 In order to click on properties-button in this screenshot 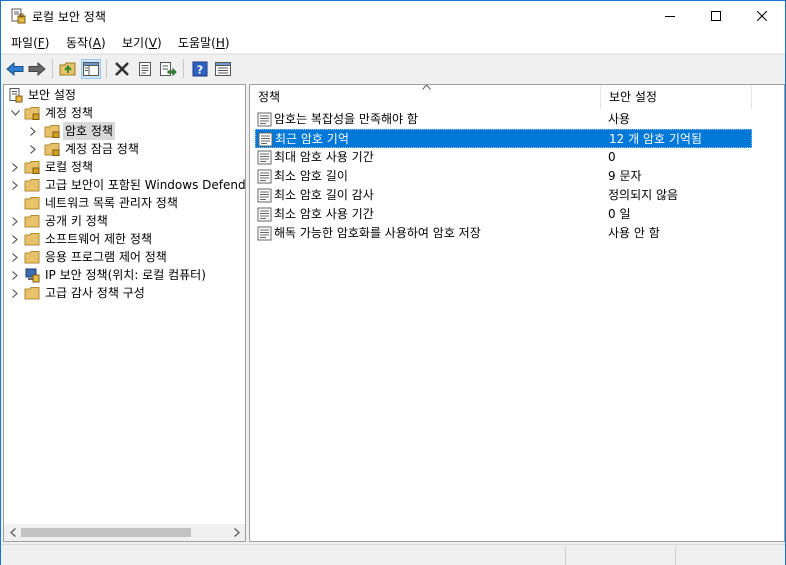, I will do `click(145, 69)`.